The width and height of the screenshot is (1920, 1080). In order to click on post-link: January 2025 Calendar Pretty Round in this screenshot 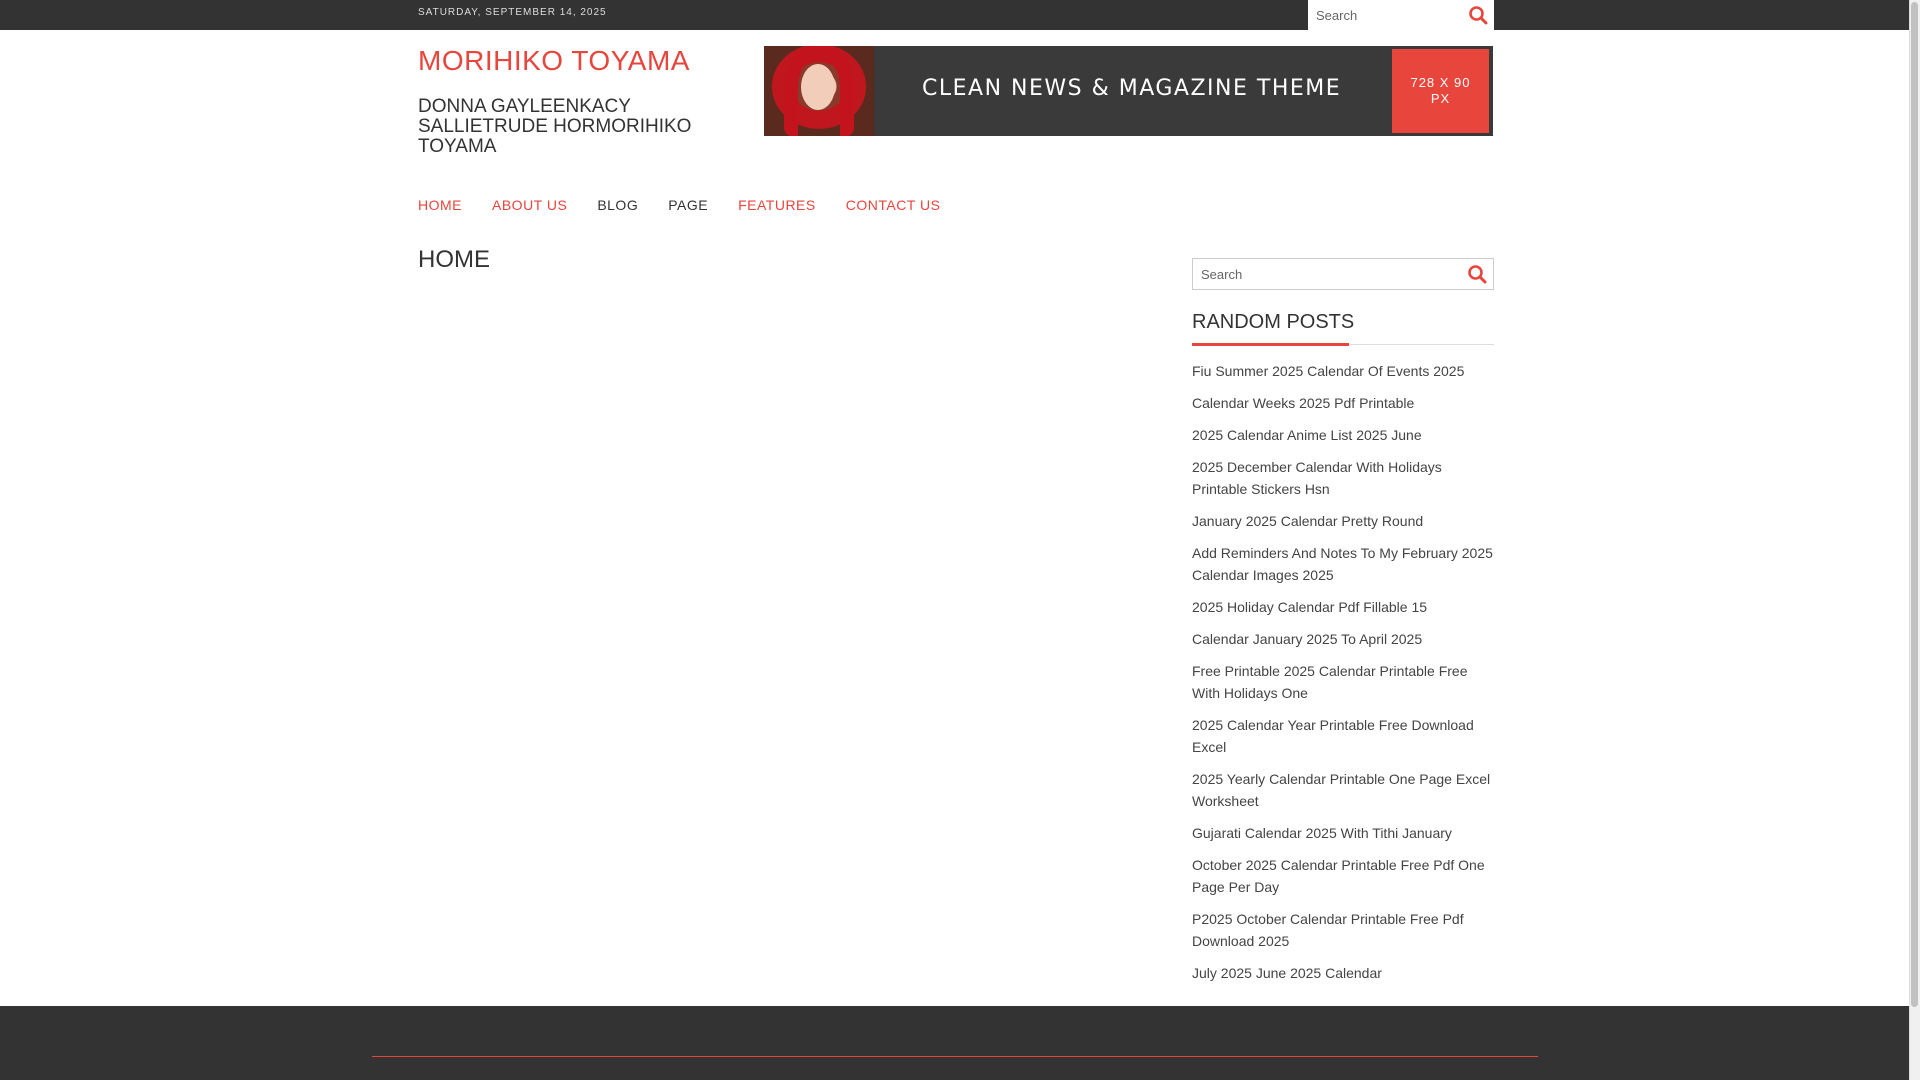, I will do `click(1307, 521)`.